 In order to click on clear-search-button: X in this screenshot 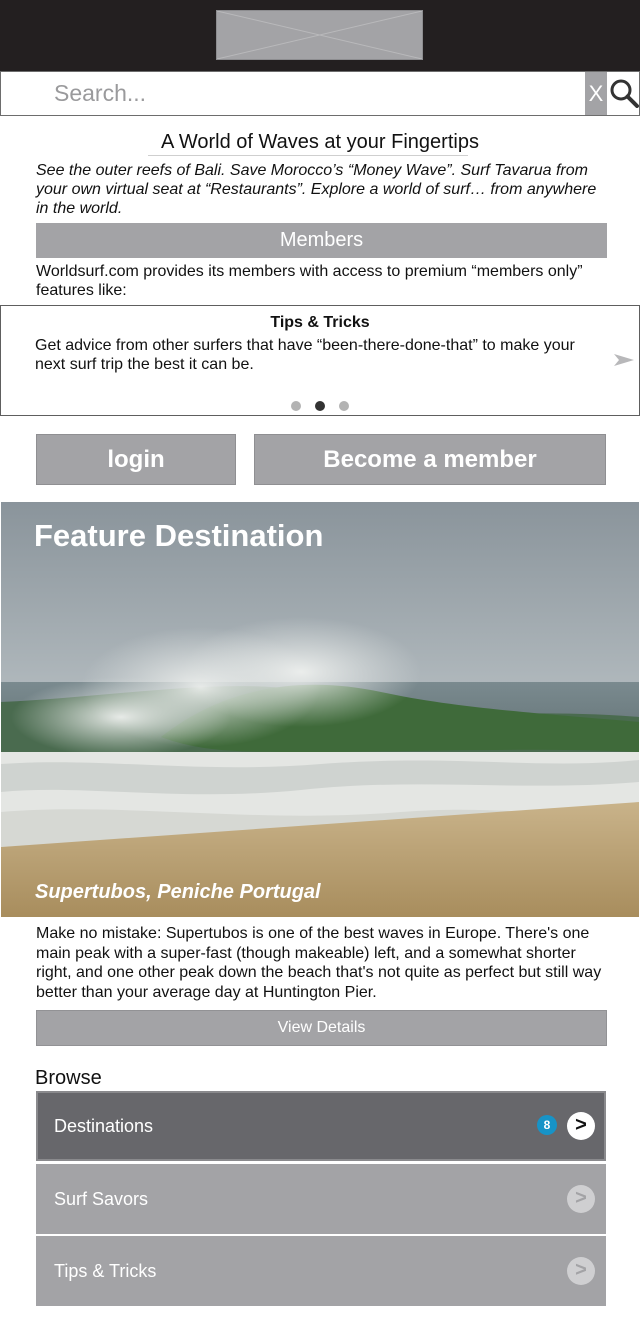, I will do `click(596, 93)`.